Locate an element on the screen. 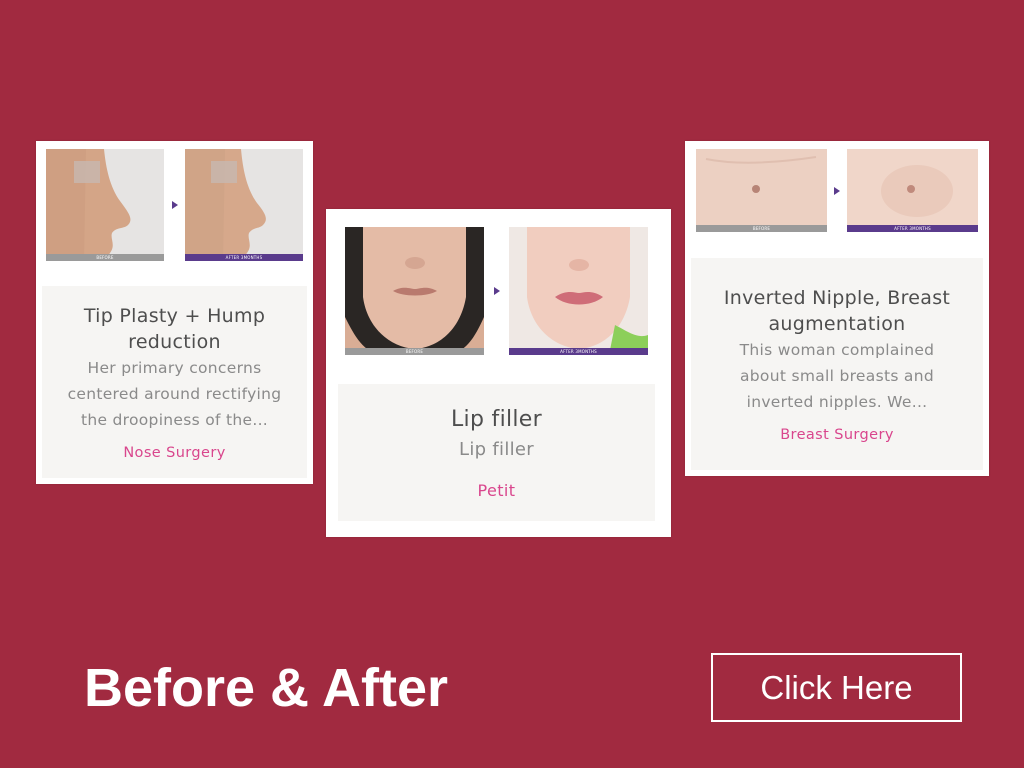 The image size is (1024, 768). case-title: Inverted Nipple, Breast augmentation is located at coordinates (837, 311).